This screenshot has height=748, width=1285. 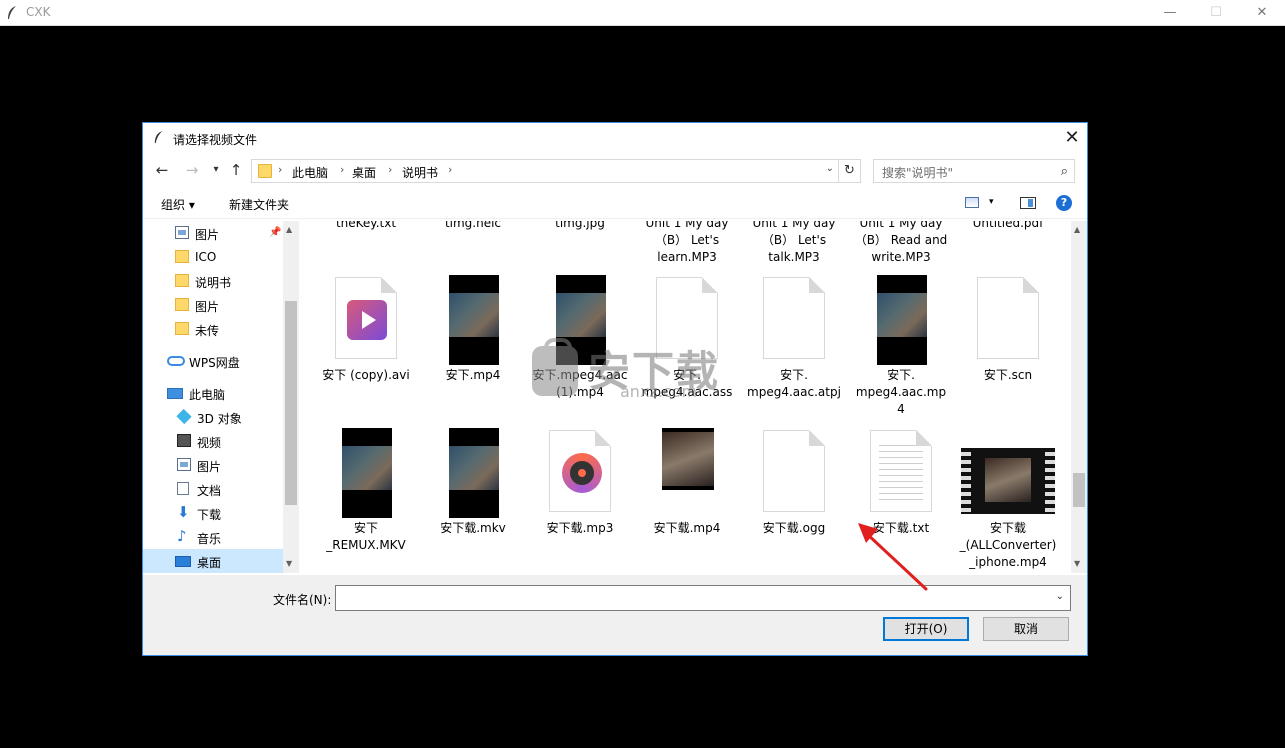 I want to click on file-item: 安下. mpeg4.aac.atpj, so click(x=794, y=346).